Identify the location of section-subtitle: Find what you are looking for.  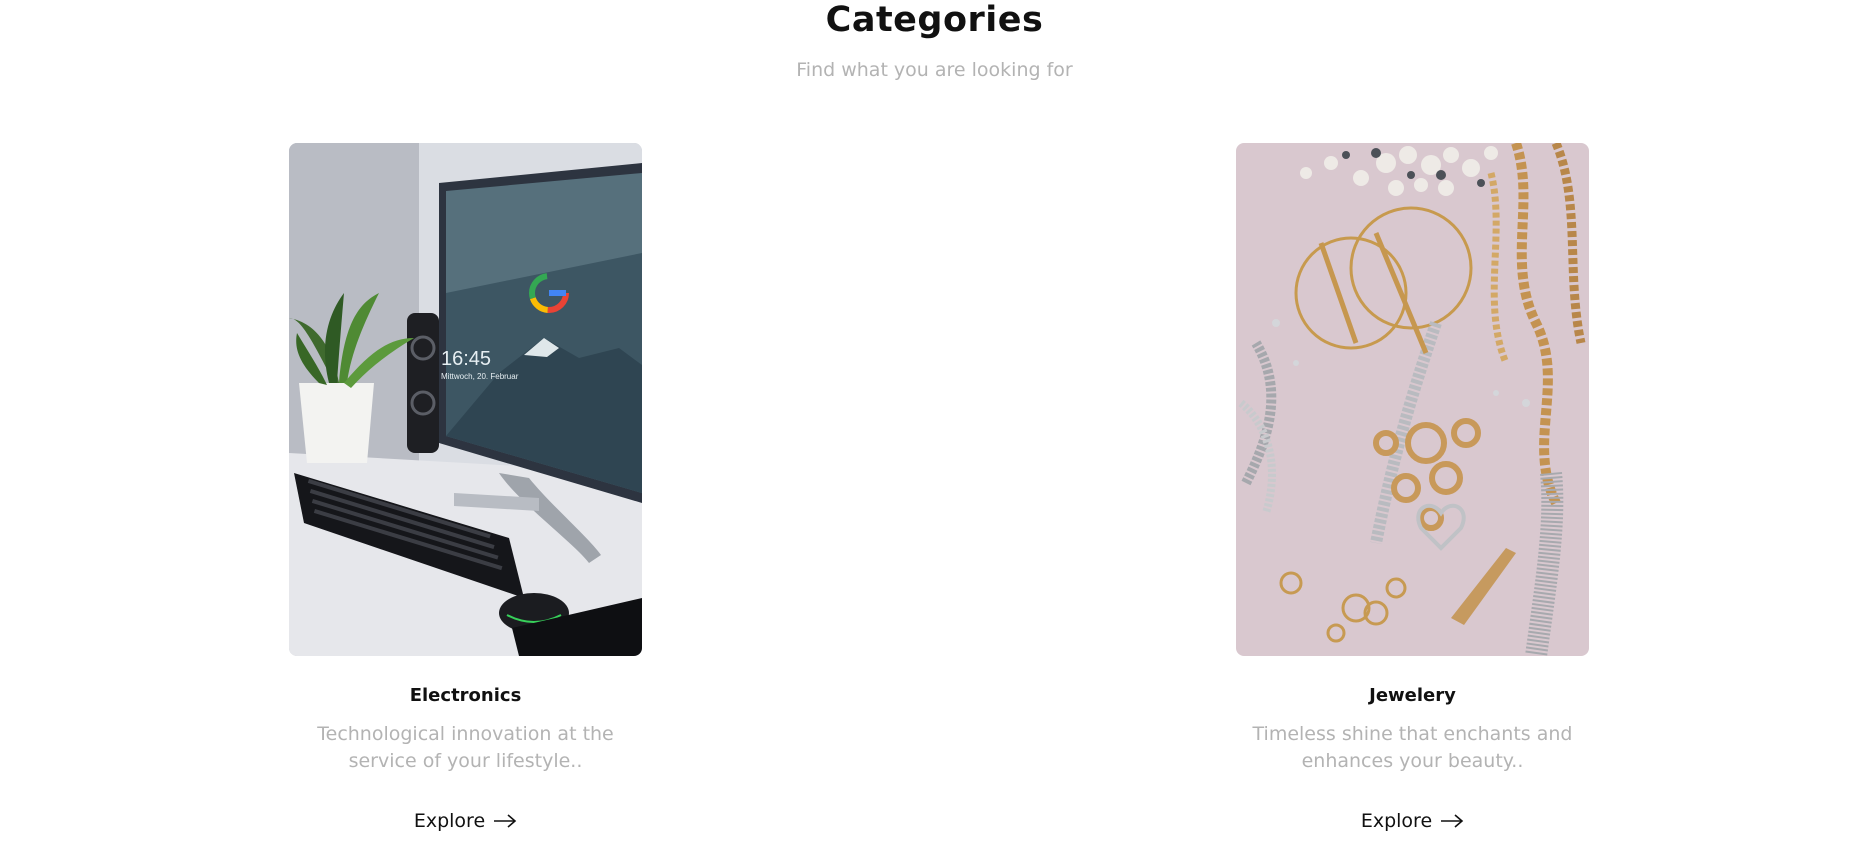
(934, 70).